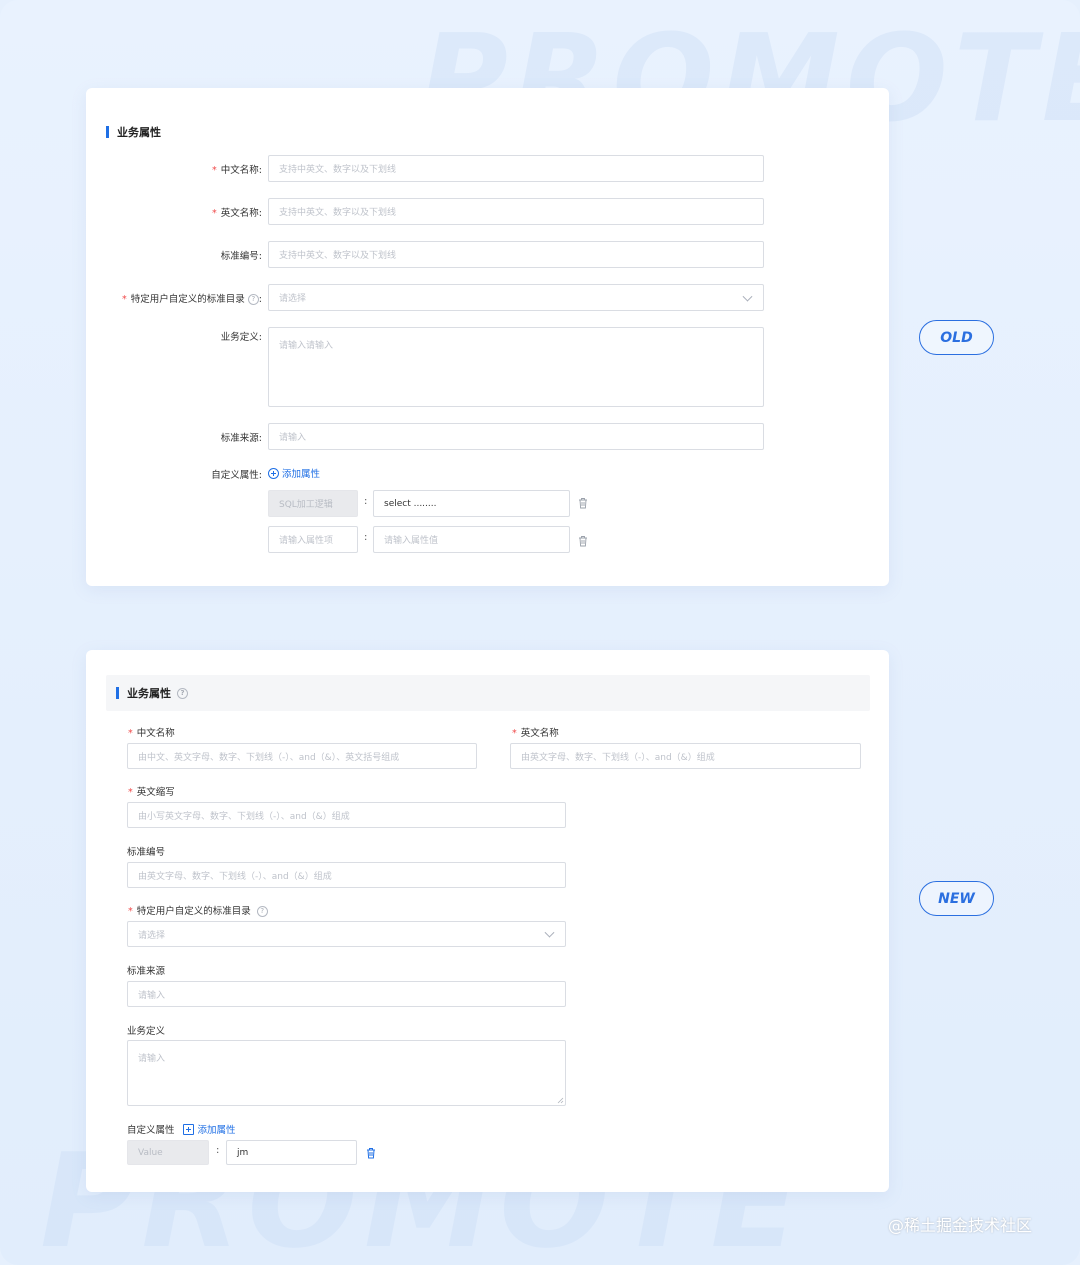  What do you see at coordinates (516, 211) in the screenshot?
I see `old-en-name-input: 支持中英文、数字以及下划线` at bounding box center [516, 211].